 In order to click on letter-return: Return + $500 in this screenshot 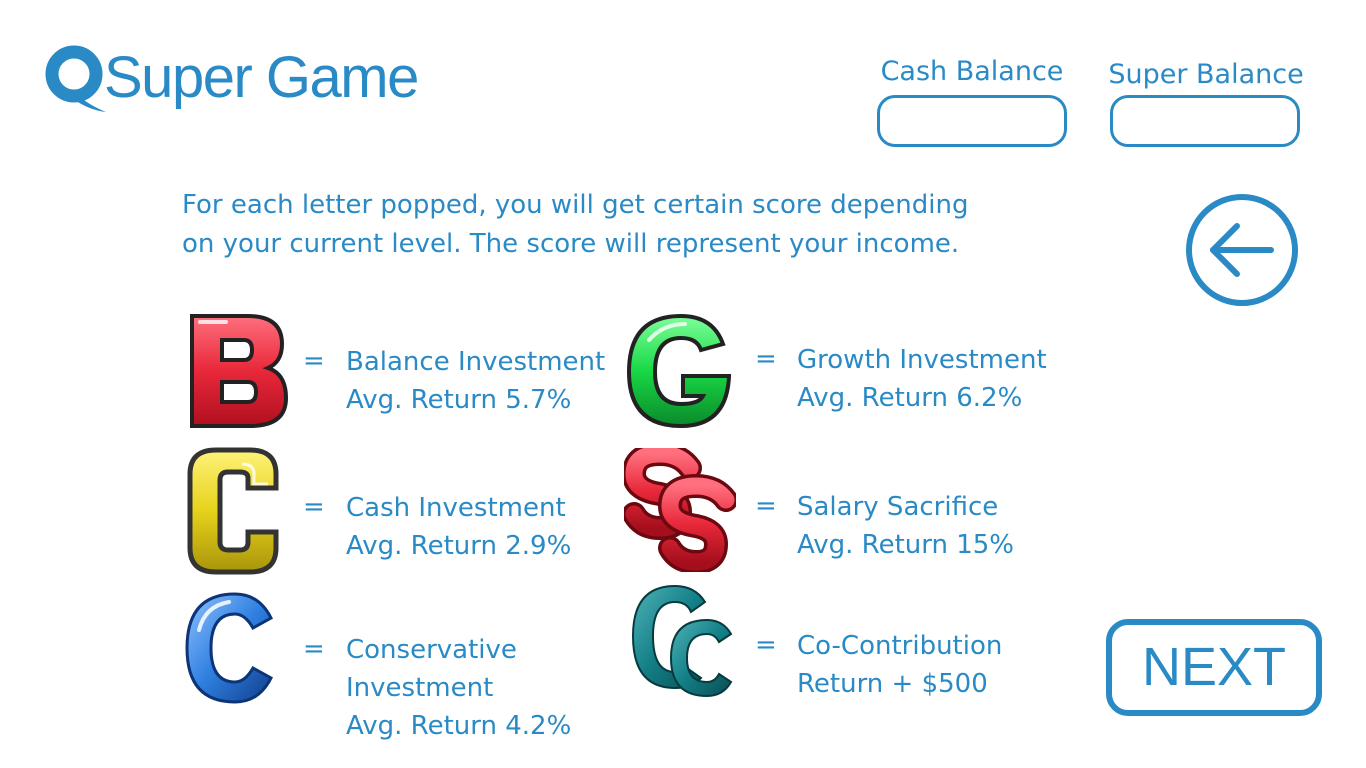, I will do `click(892, 684)`.